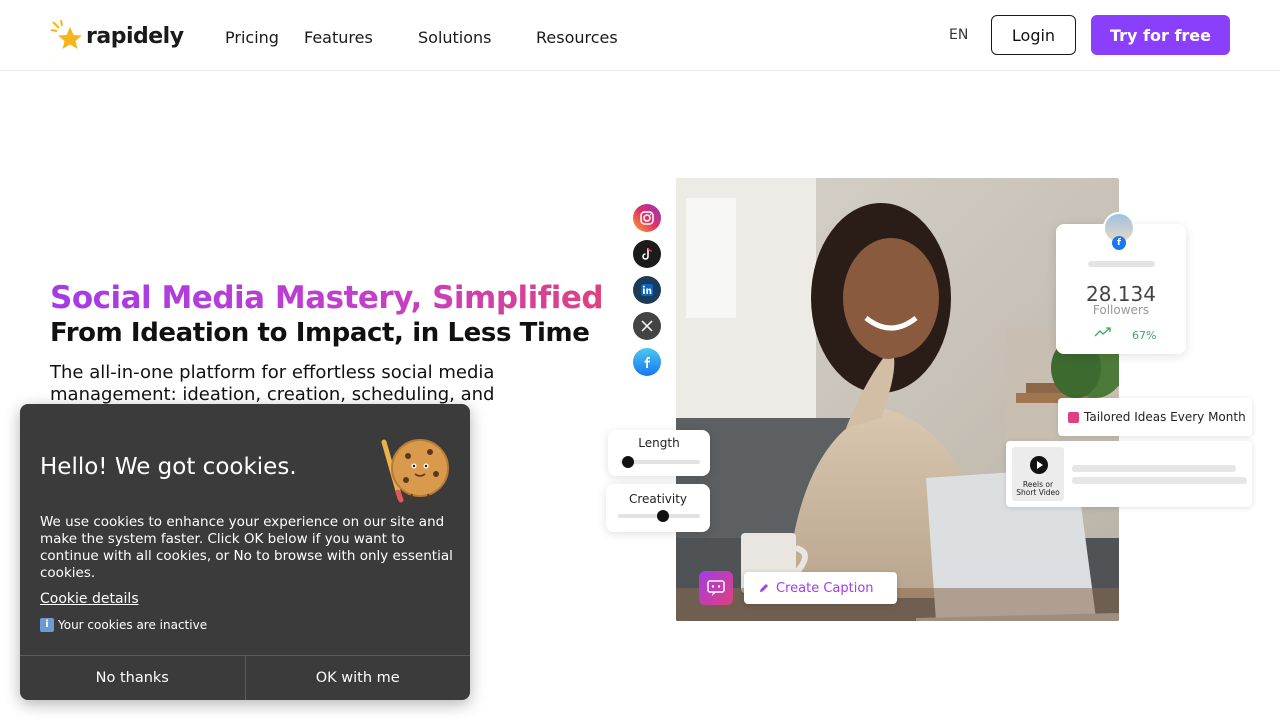  Describe the element at coordinates (320, 333) in the screenshot. I see `hero-subheadline: From Ideation to Impact, in Less Time` at that location.